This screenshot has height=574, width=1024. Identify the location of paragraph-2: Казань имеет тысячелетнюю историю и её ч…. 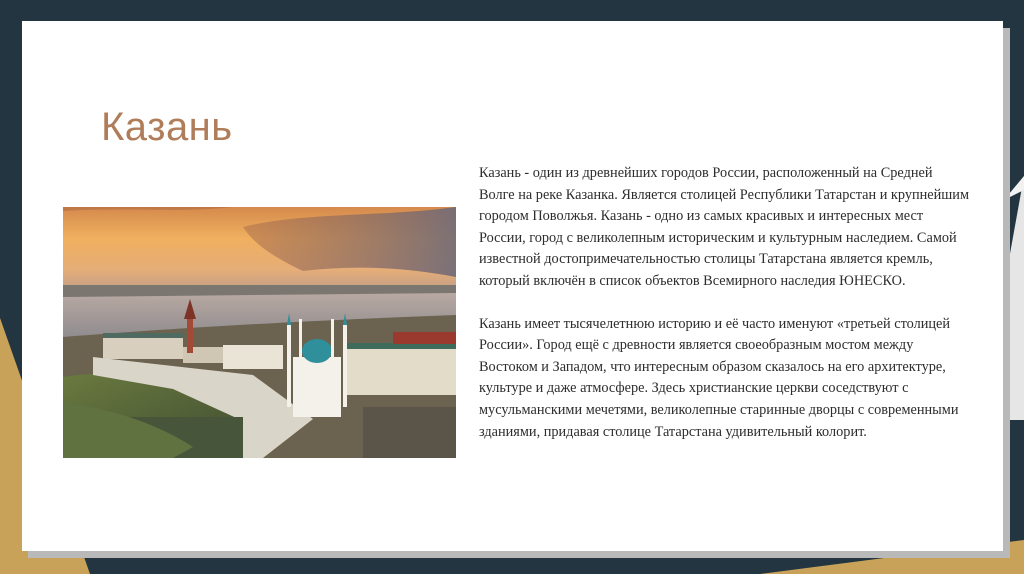
(719, 377).